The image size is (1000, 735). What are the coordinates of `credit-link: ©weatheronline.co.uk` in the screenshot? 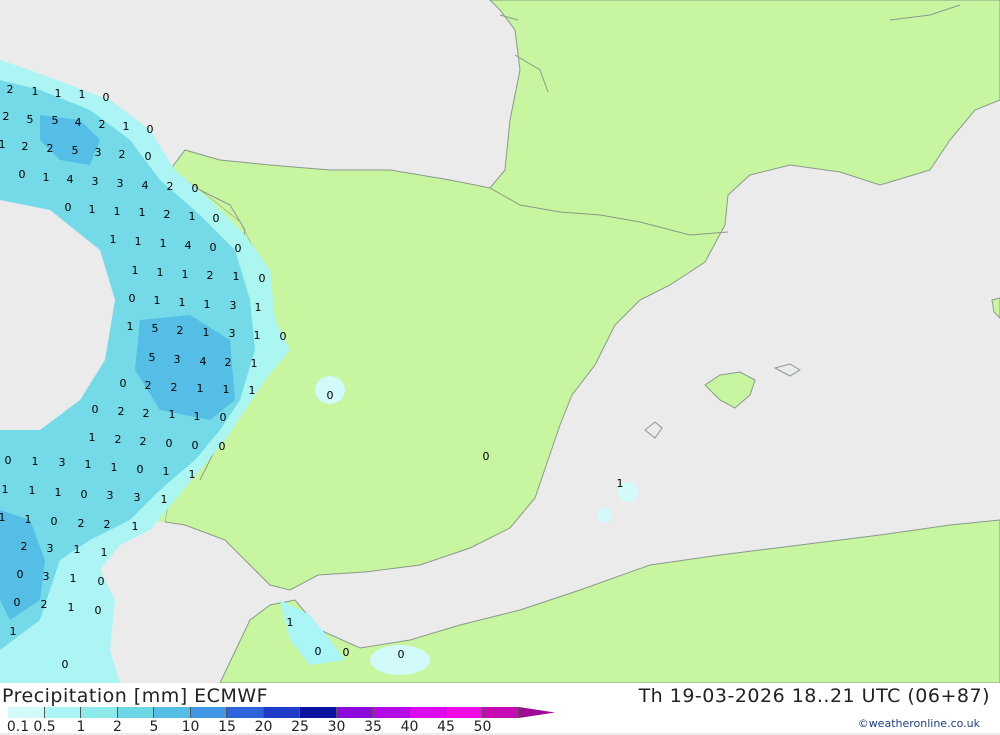 It's located at (919, 723).